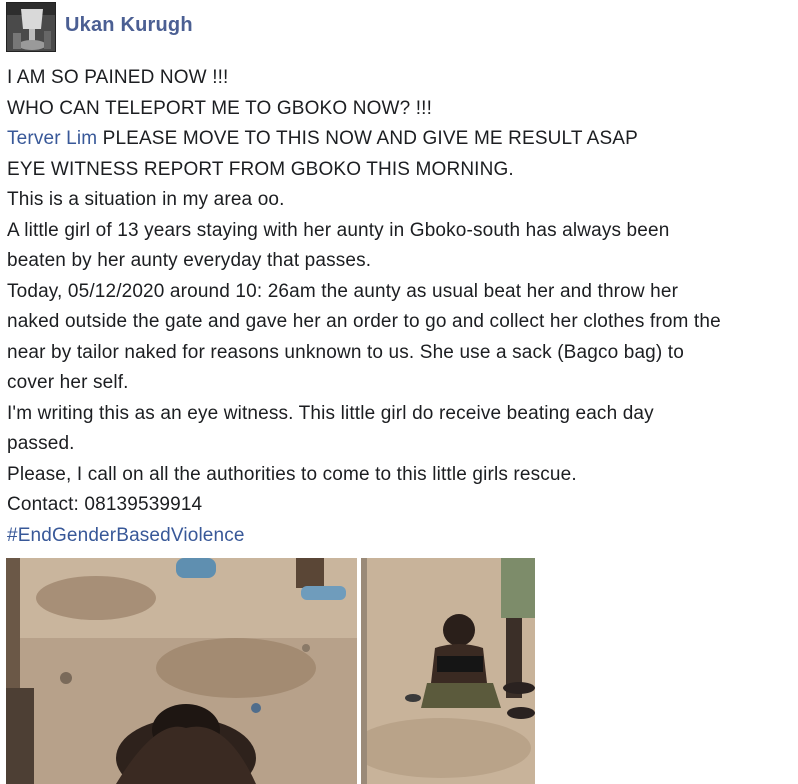 The height and width of the screenshot is (784, 798). Describe the element at coordinates (146, 199) in the screenshot. I see `post-line: This is a situation in my area oo.` at that location.